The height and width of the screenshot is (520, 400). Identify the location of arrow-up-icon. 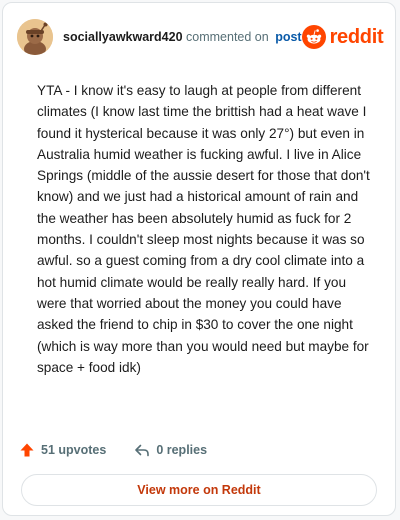
(27, 450).